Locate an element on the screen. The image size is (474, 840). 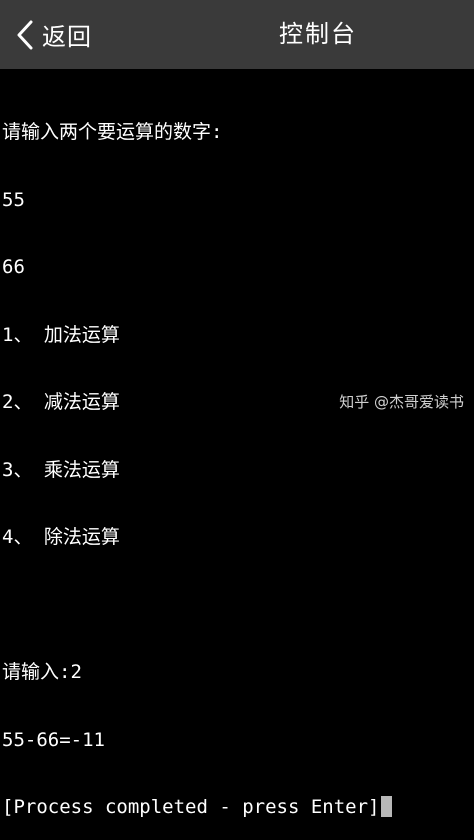
title-bar: 返回 控制台 is located at coordinates (237, 34).